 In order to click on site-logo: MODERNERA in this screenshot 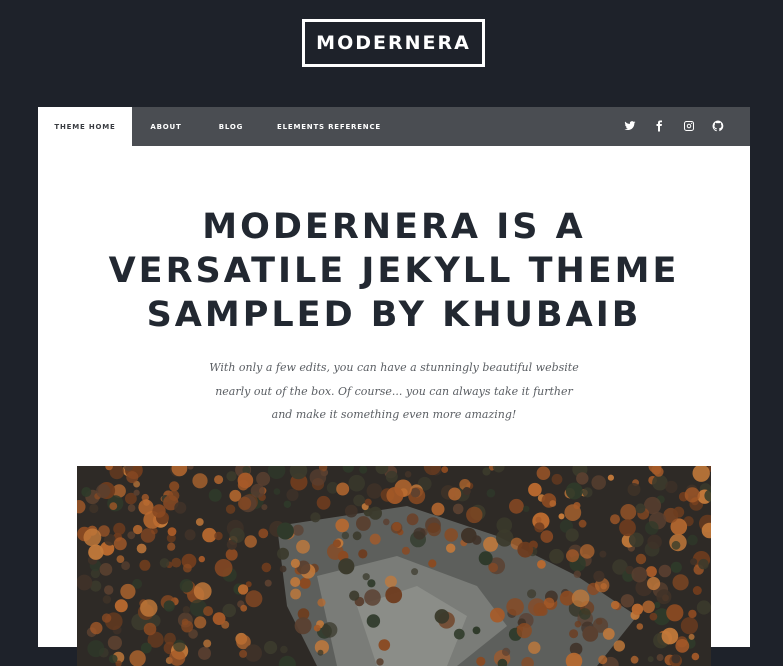, I will do `click(393, 43)`.